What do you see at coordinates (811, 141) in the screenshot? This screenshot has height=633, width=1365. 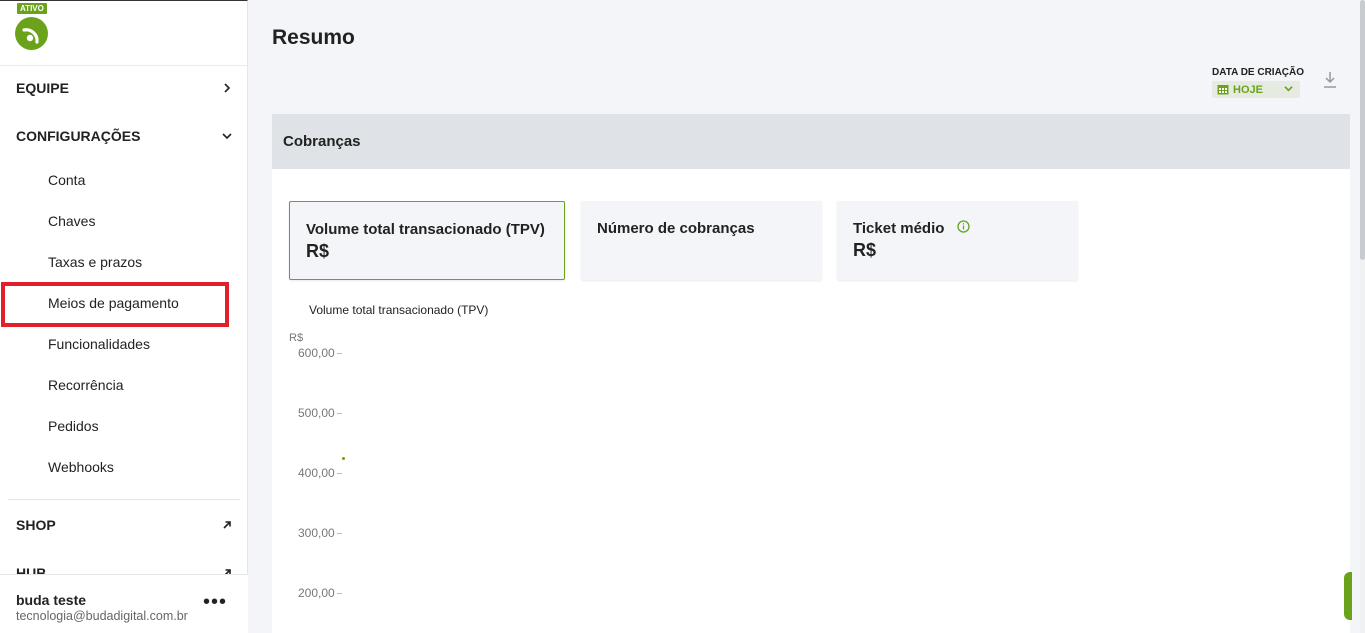 I see `panel-header: Cobranças` at bounding box center [811, 141].